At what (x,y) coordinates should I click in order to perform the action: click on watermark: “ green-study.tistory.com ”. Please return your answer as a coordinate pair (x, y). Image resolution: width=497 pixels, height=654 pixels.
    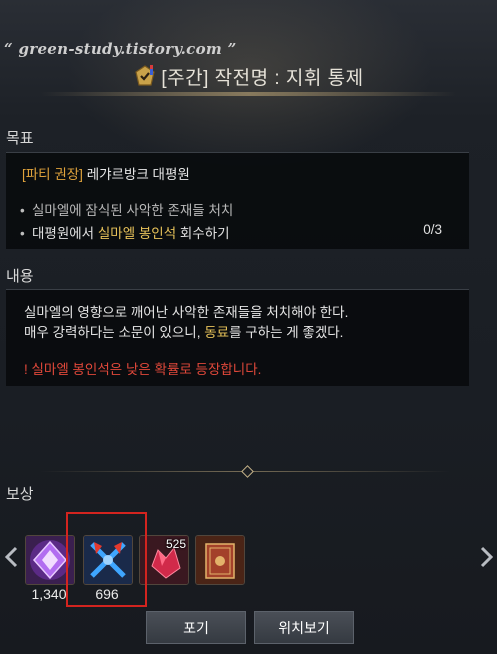
    Looking at the image, I should click on (120, 49).